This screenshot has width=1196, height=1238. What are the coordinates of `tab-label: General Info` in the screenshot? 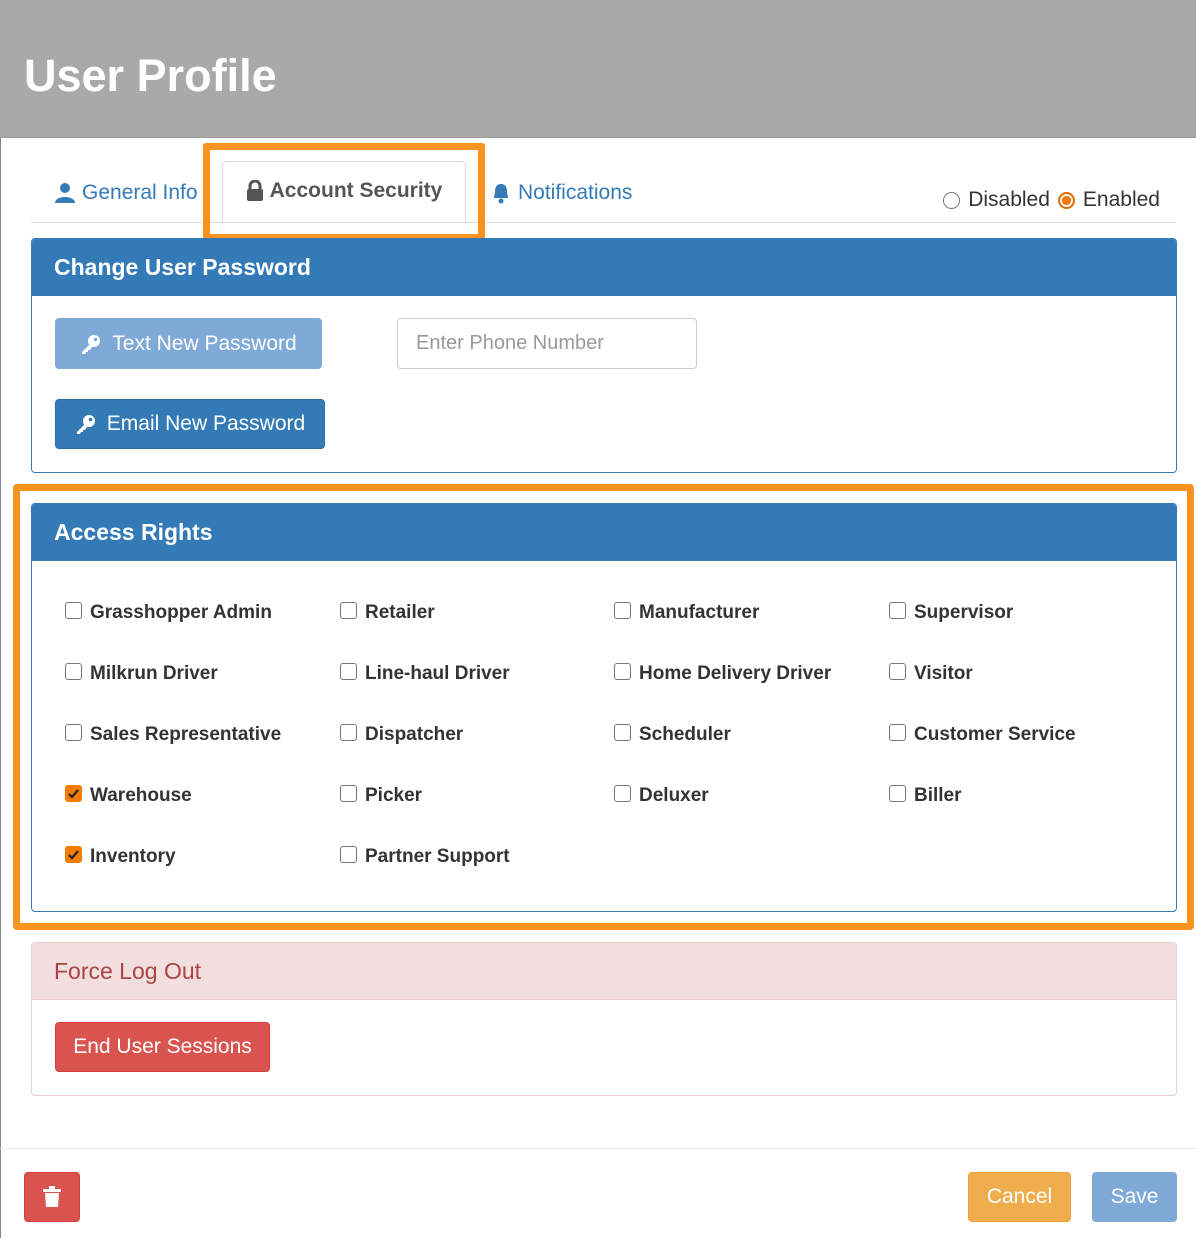 It's located at (140, 192).